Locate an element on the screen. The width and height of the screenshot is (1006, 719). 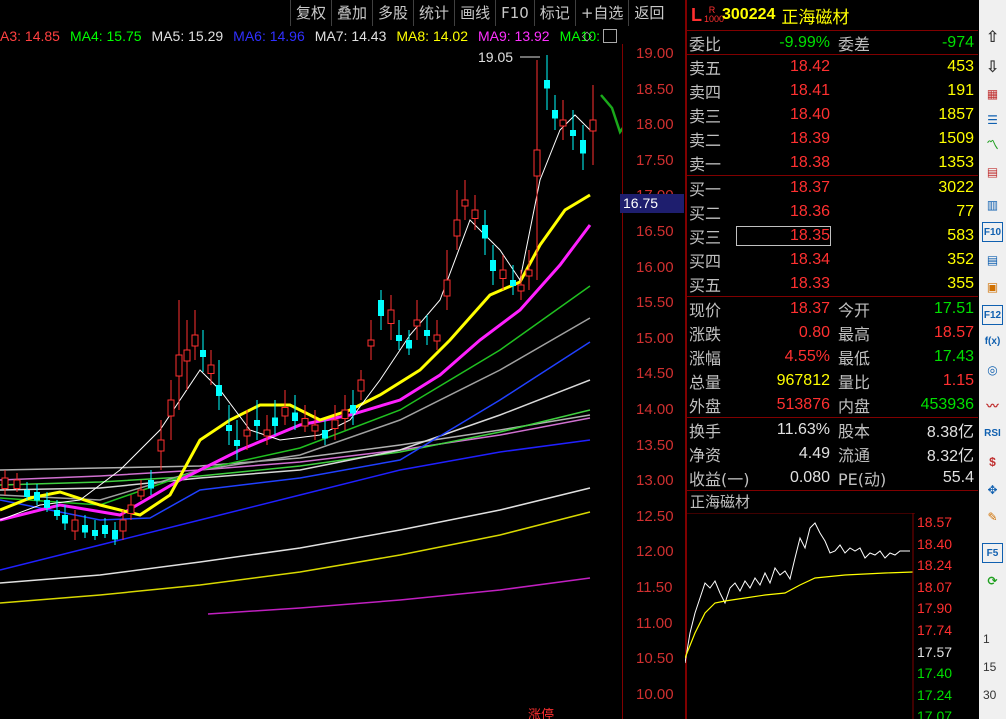
toolbar-btn-6: 标记 is located at coordinates (554, 13).